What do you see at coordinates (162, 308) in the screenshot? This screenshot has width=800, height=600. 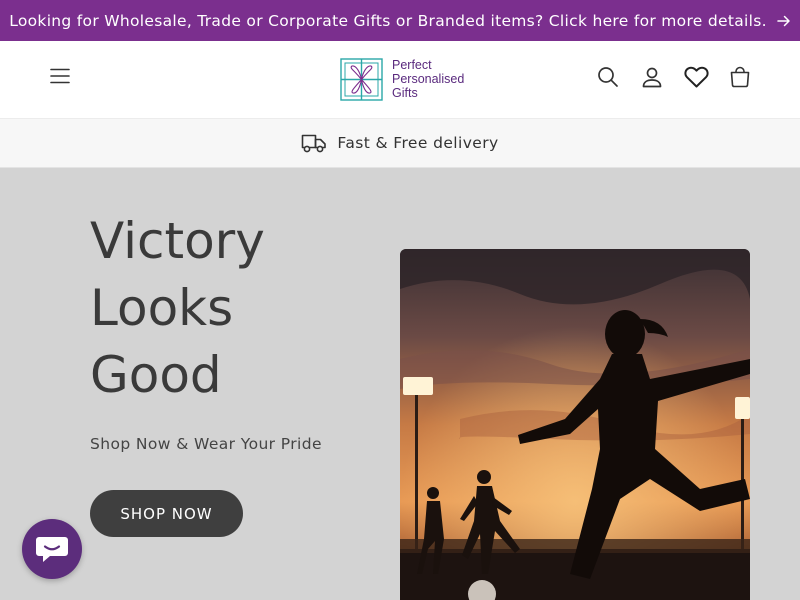 I see `hero-title-line: Looks` at bounding box center [162, 308].